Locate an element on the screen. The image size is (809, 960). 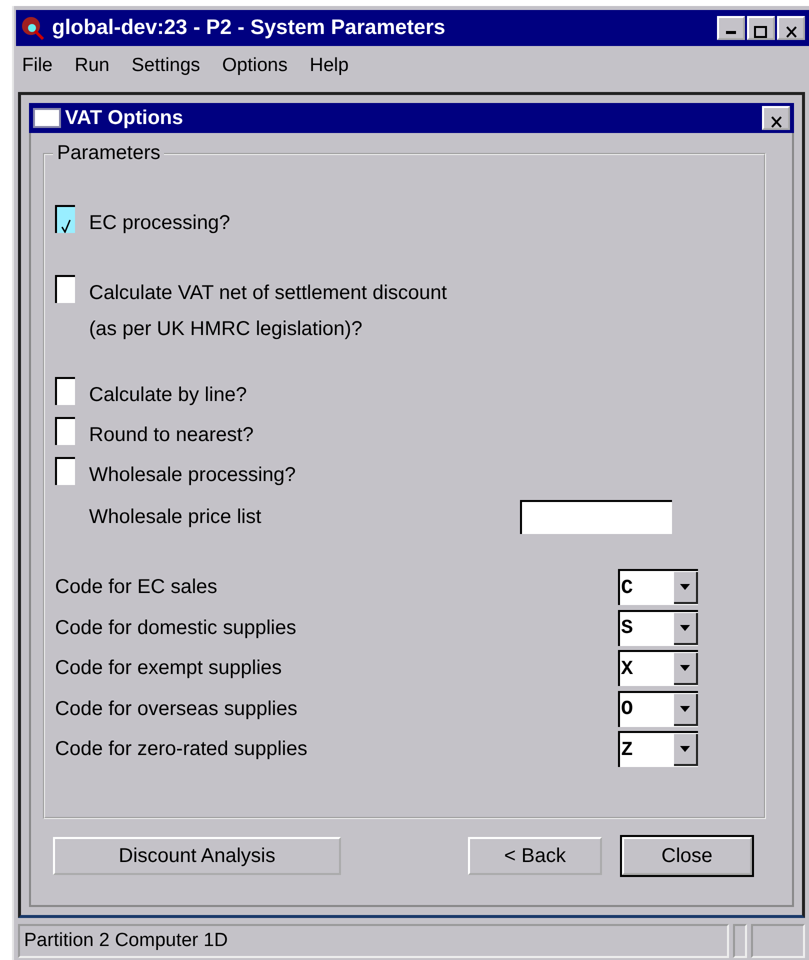
code-dropdown: Z is located at coordinates (658, 749).